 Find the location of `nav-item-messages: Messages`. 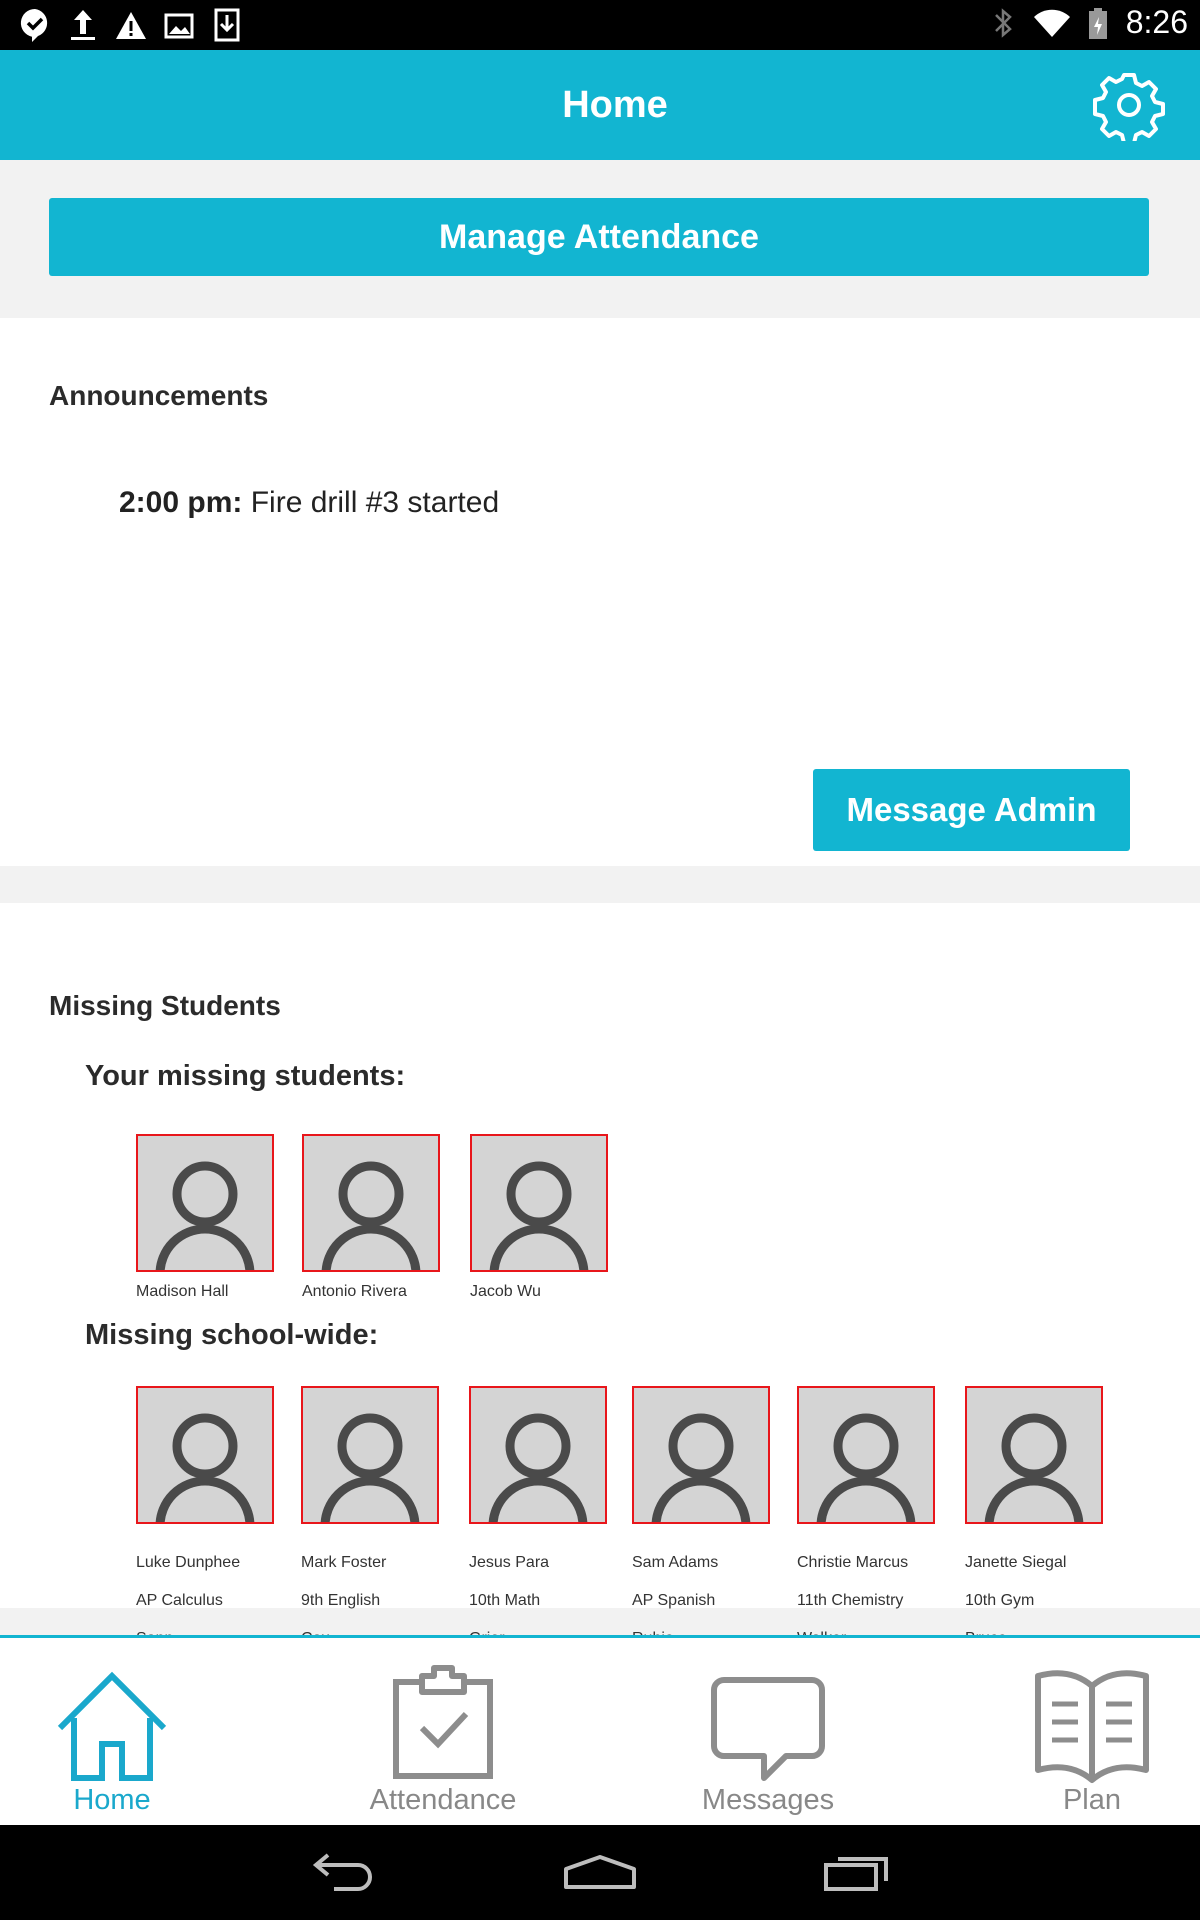

nav-item-messages: Messages is located at coordinates (768, 1731).